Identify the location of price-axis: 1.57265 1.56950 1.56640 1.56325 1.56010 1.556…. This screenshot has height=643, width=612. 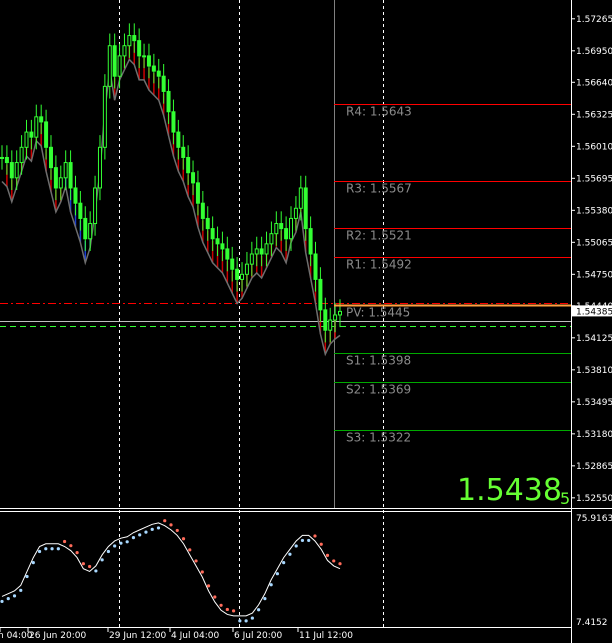
(591, 259).